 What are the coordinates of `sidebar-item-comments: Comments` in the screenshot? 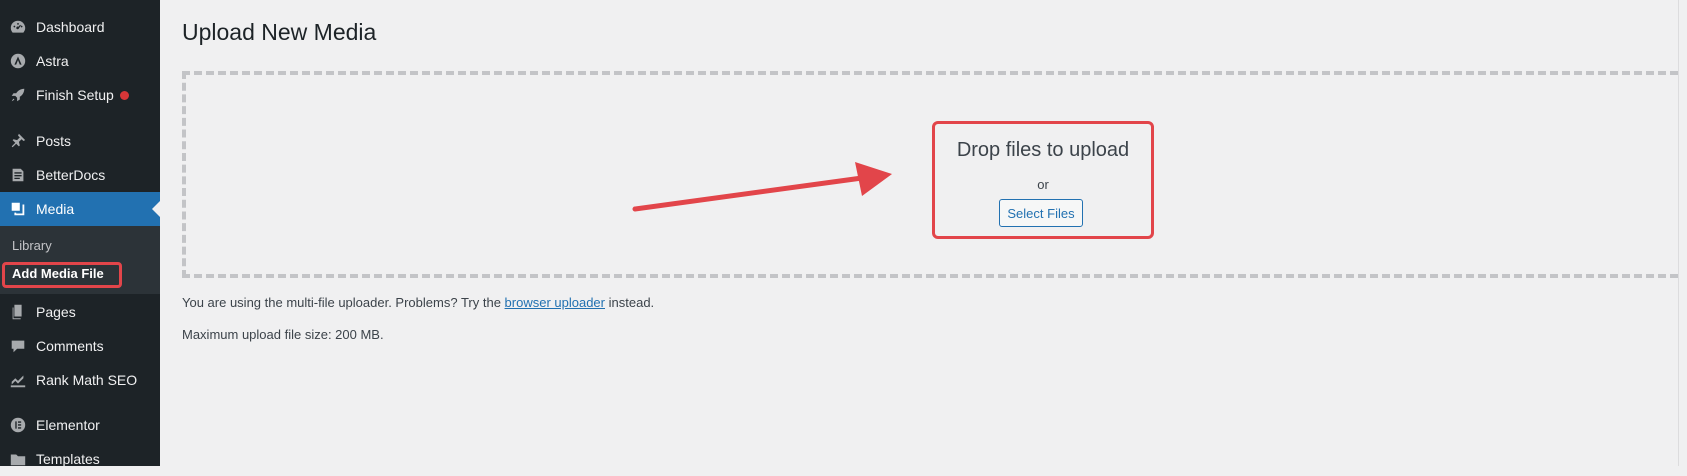 It's located at (80, 346).